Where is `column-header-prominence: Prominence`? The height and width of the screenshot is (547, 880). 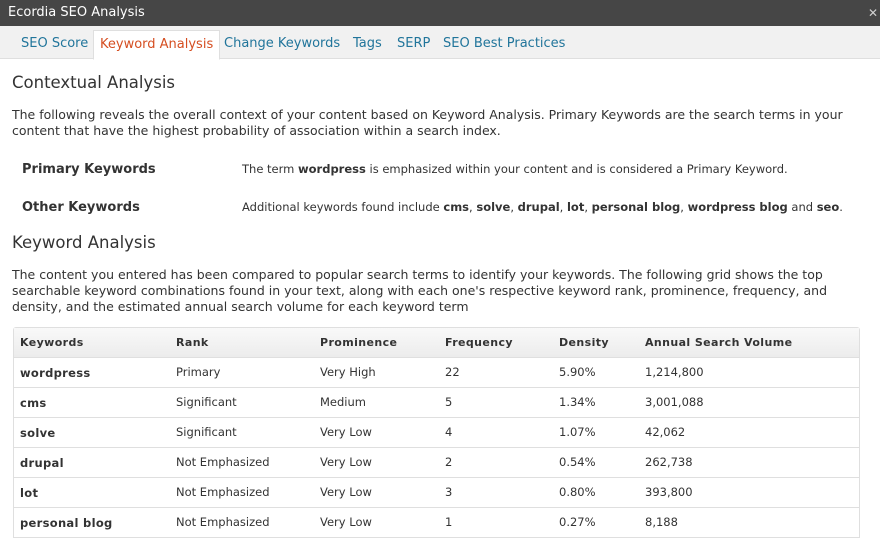
column-header-prominence: Prominence is located at coordinates (359, 342).